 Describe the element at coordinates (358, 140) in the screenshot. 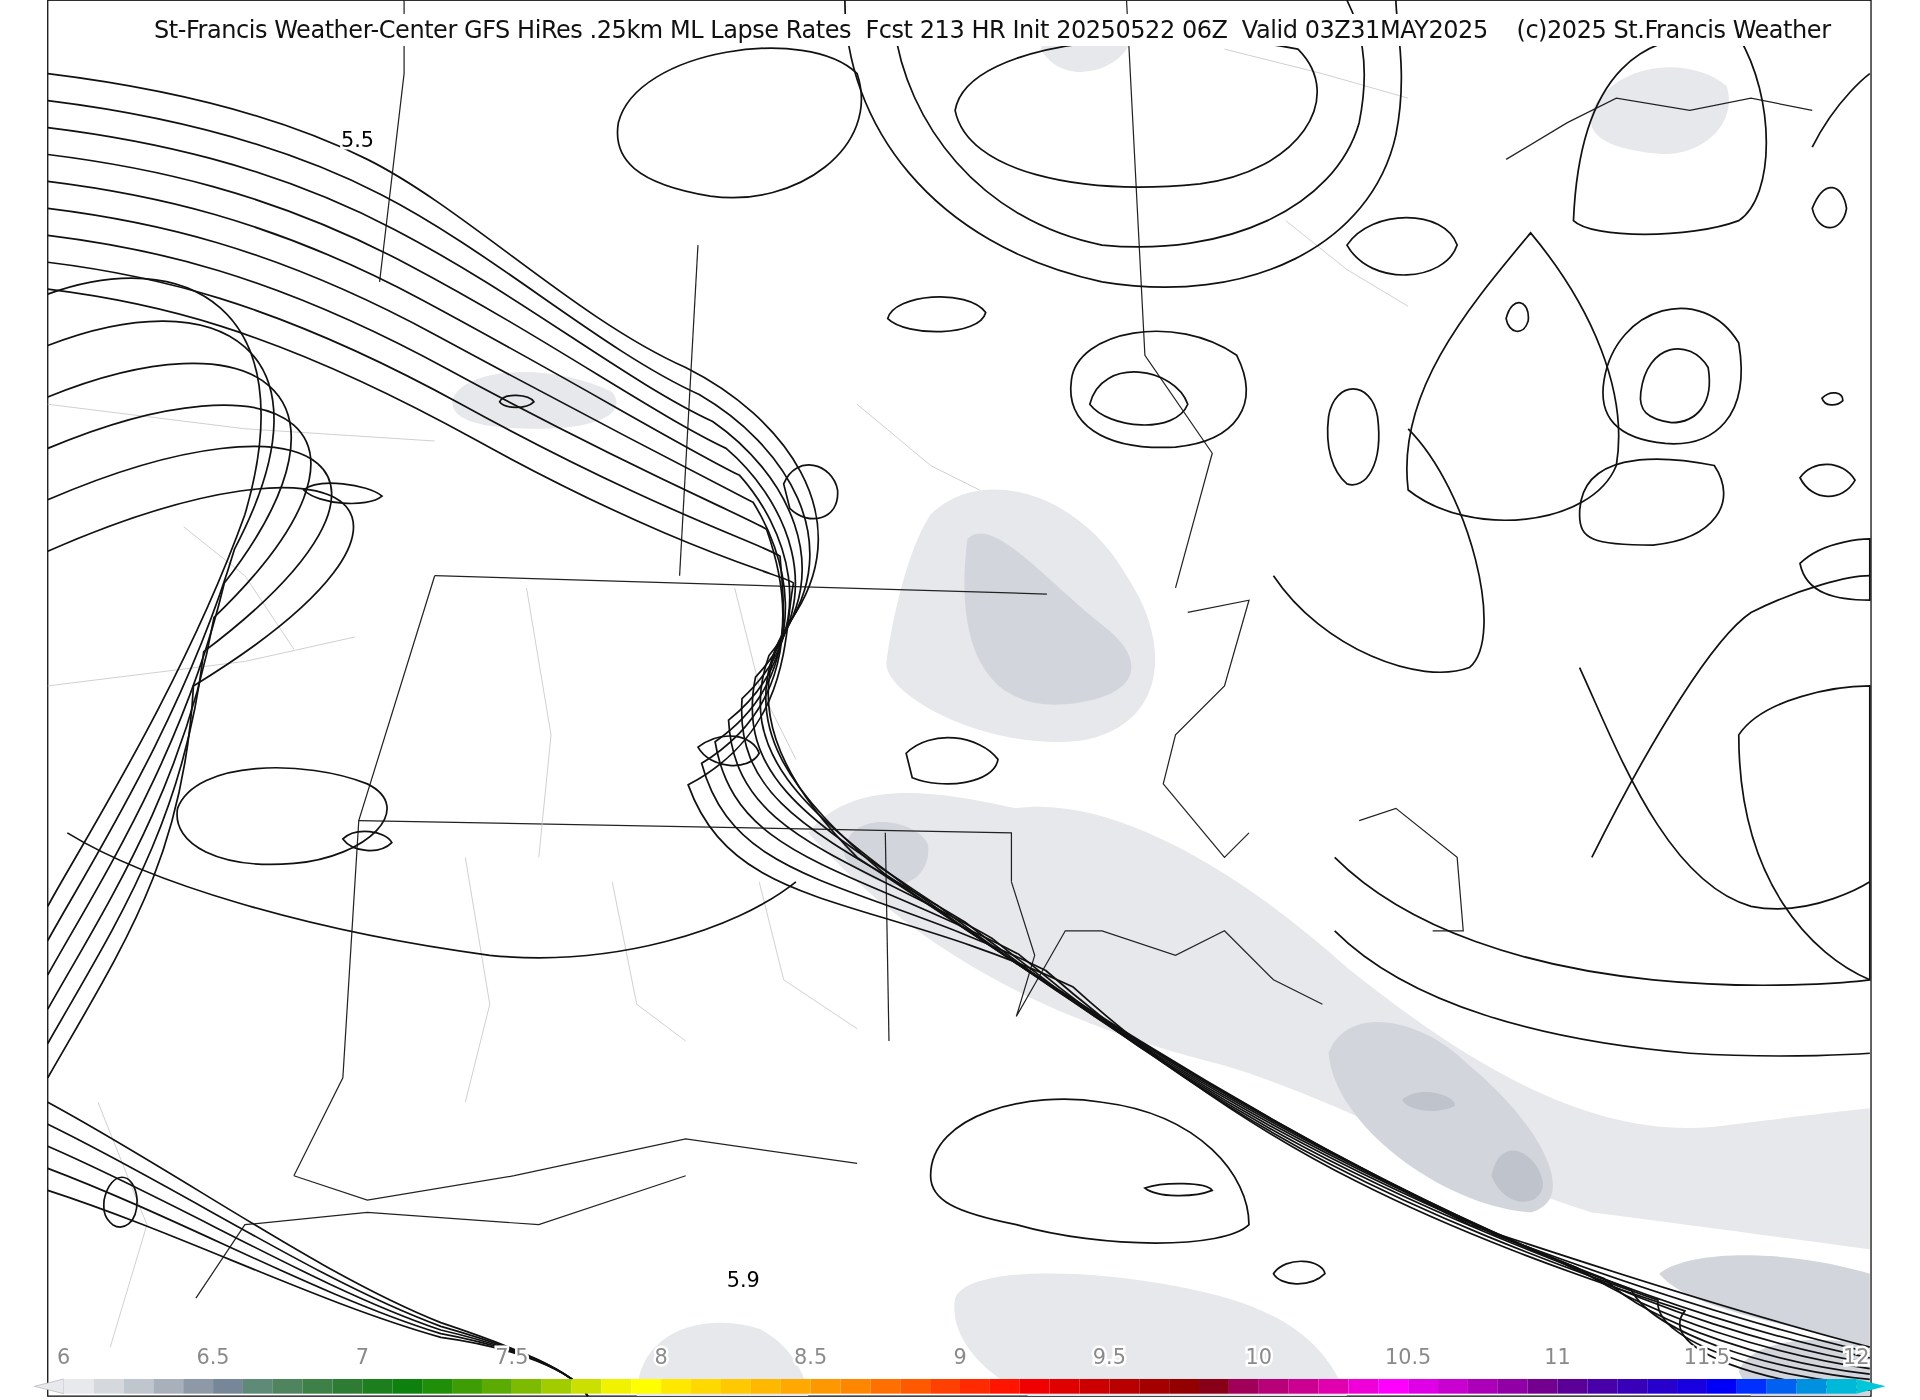

I see `contour-label: 5.5` at that location.